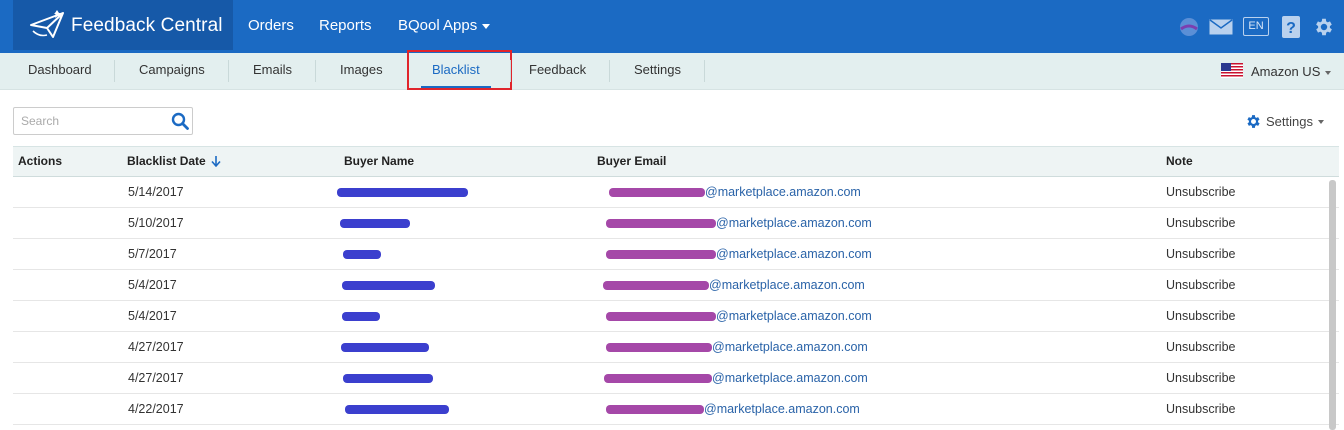  I want to click on column-buyer-email: Buyer Email, so click(631, 161).